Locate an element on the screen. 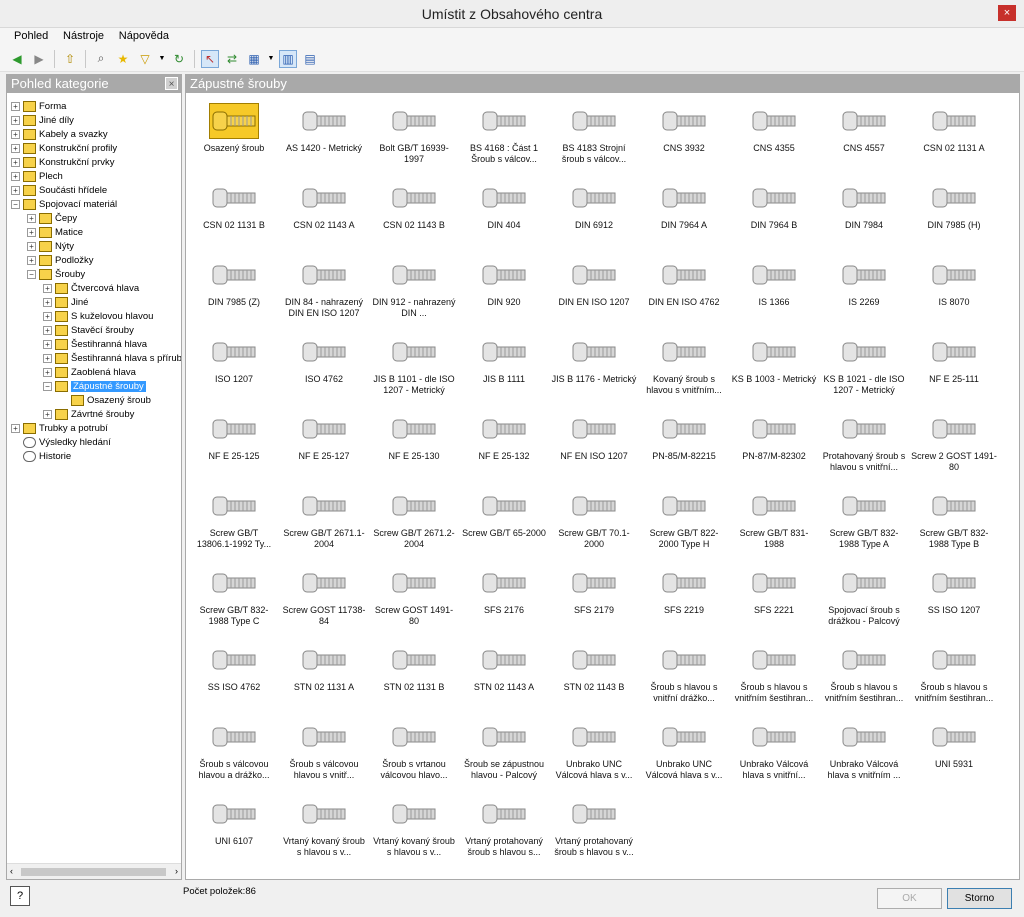 The image size is (1024, 917). part-item: IS 8070 is located at coordinates (954, 288).